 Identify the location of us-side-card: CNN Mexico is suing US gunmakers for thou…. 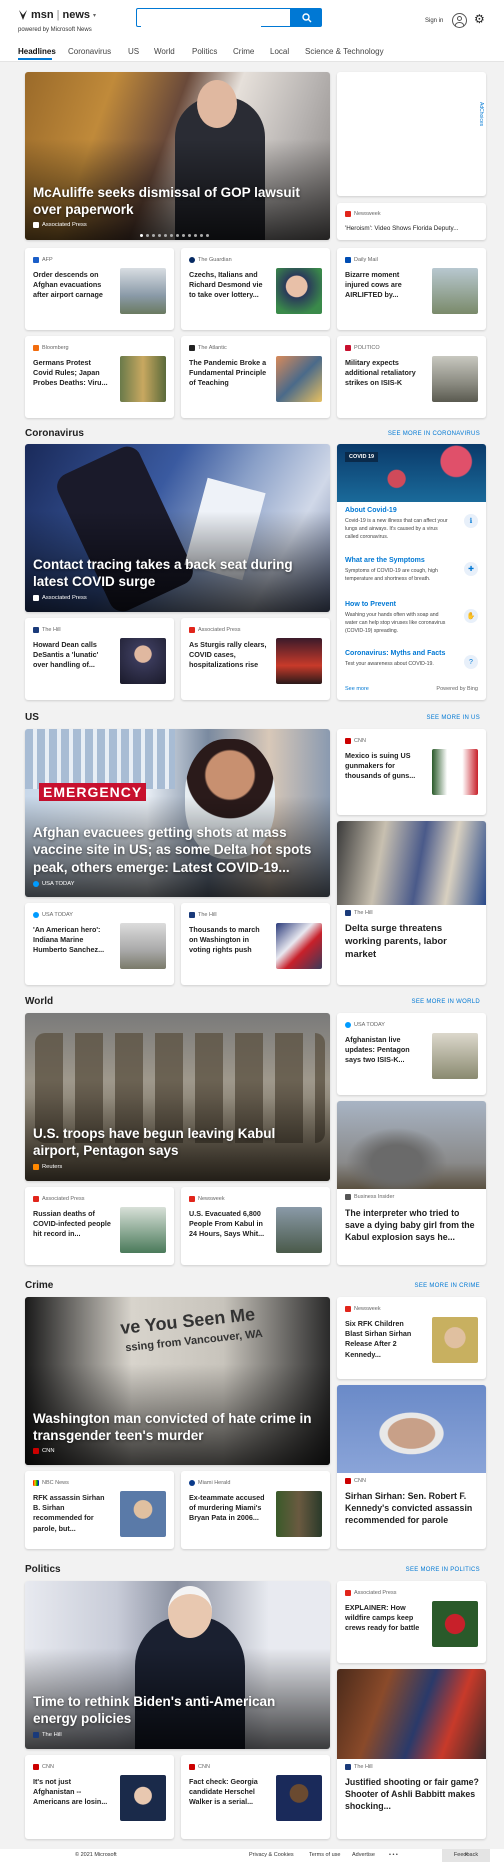
(411, 772).